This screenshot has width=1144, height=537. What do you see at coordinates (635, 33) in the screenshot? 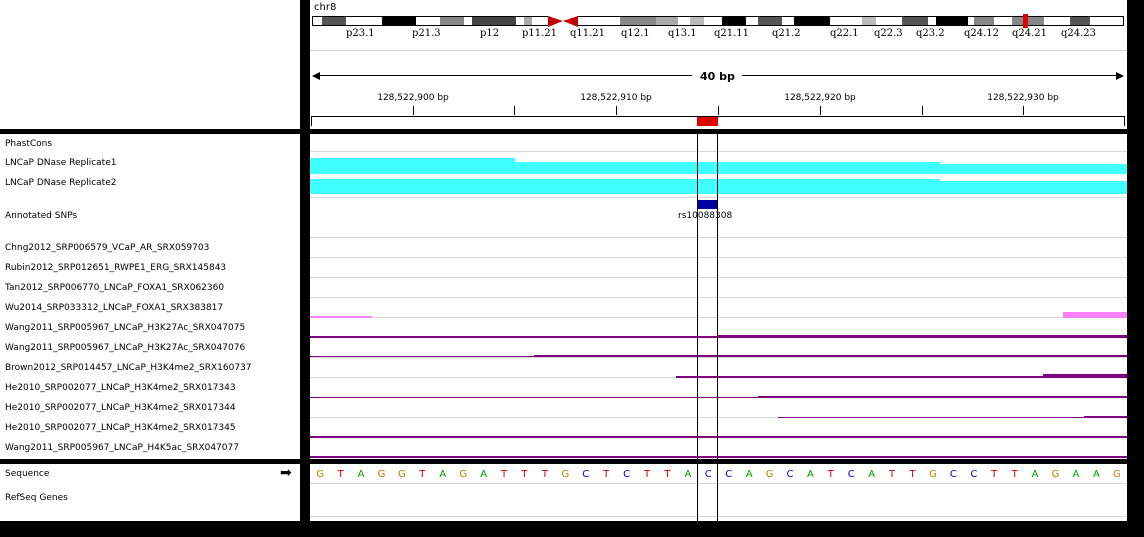
I see `band-label: q12.1` at bounding box center [635, 33].